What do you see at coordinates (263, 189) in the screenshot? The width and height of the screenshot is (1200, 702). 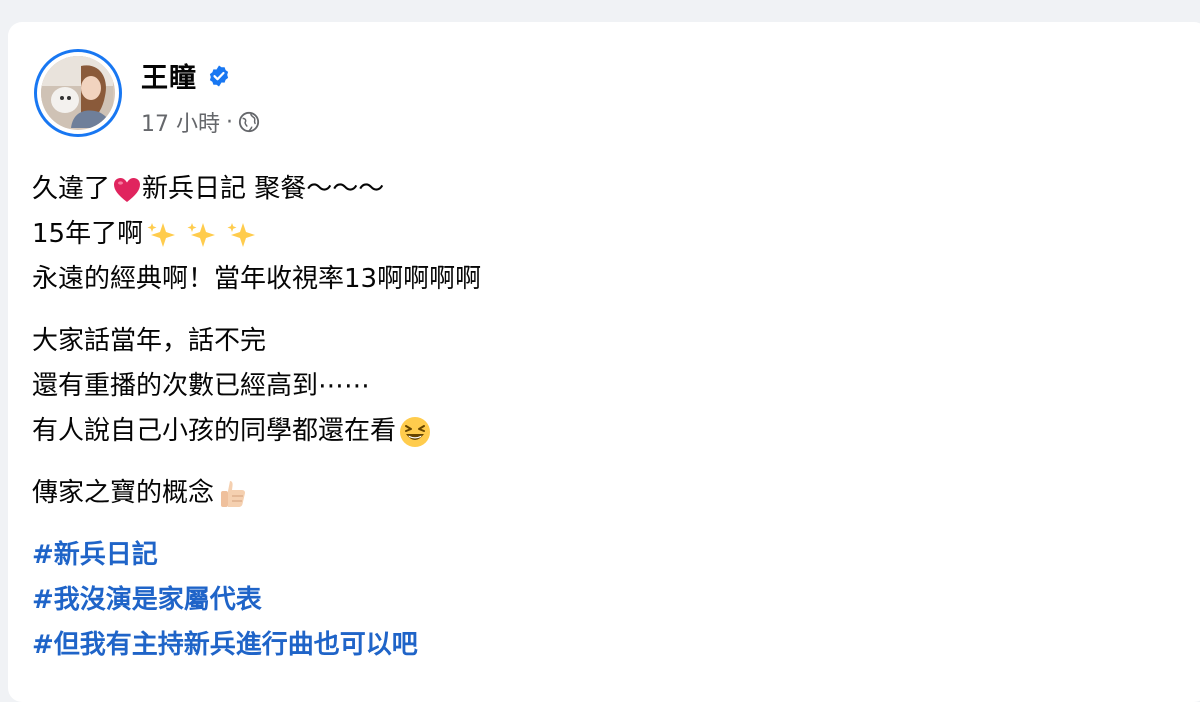 I see `post-line-text: 新兵日記 聚餐～～～` at bounding box center [263, 189].